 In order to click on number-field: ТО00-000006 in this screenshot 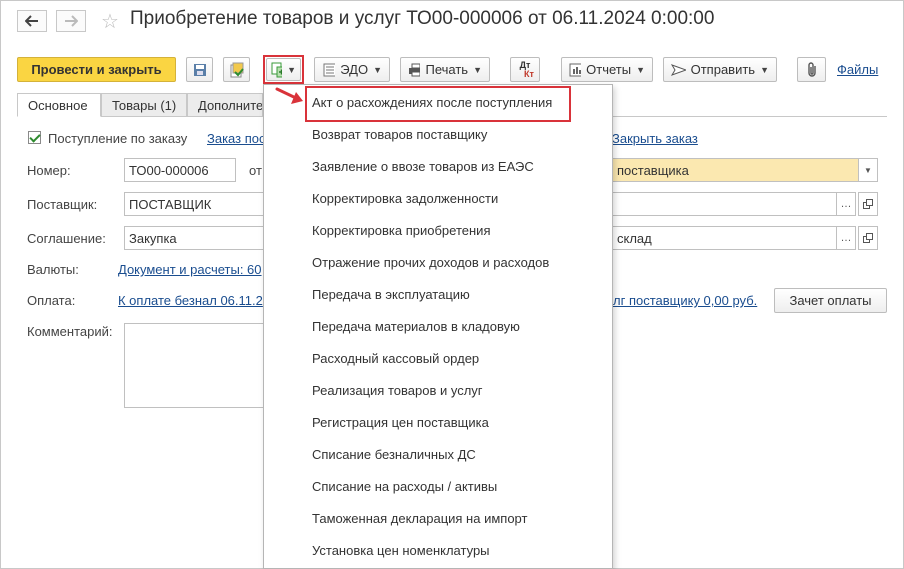, I will do `click(180, 170)`.